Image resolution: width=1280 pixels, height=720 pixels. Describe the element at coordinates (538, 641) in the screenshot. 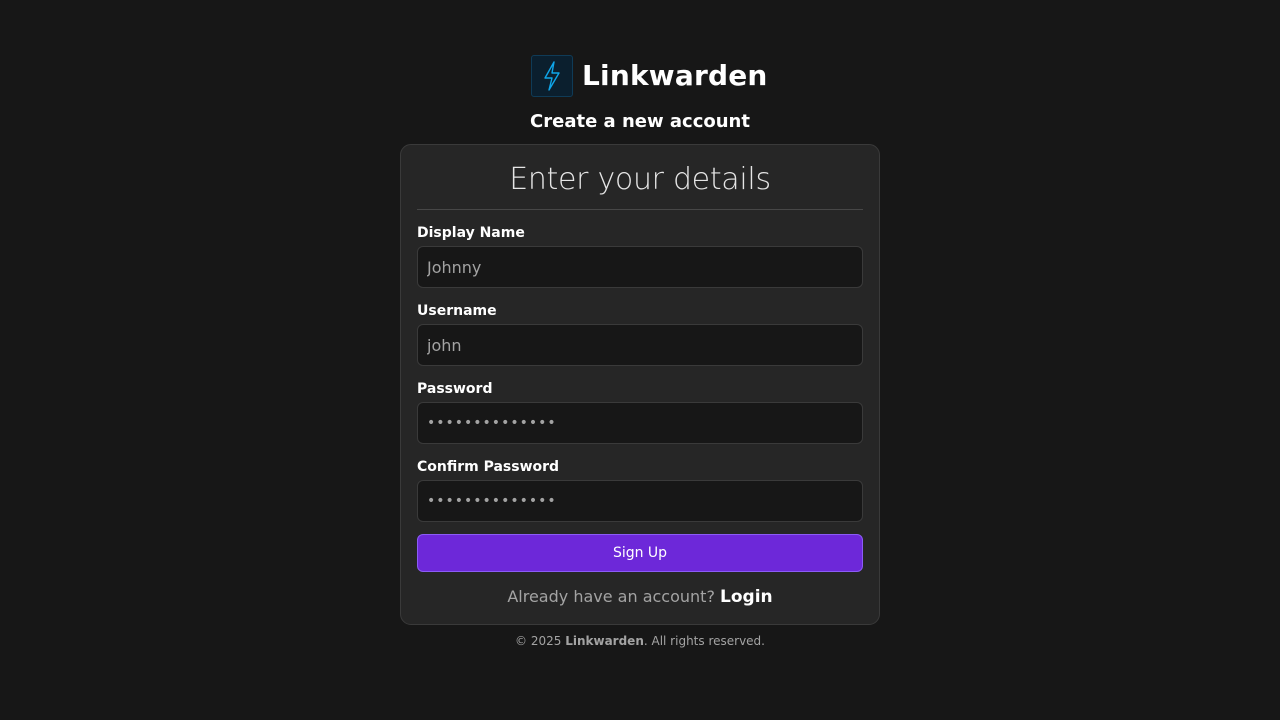

I see `footer-copyright: © 2025` at that location.